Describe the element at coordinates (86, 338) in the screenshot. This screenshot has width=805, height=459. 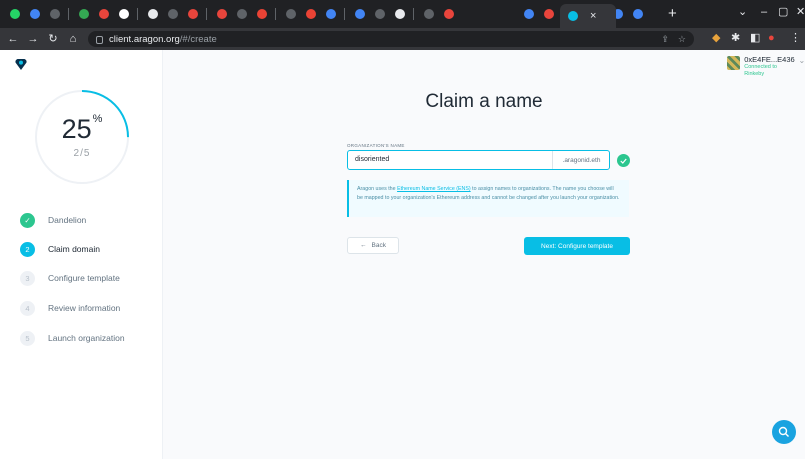
I see `step-label: Launch organization` at that location.